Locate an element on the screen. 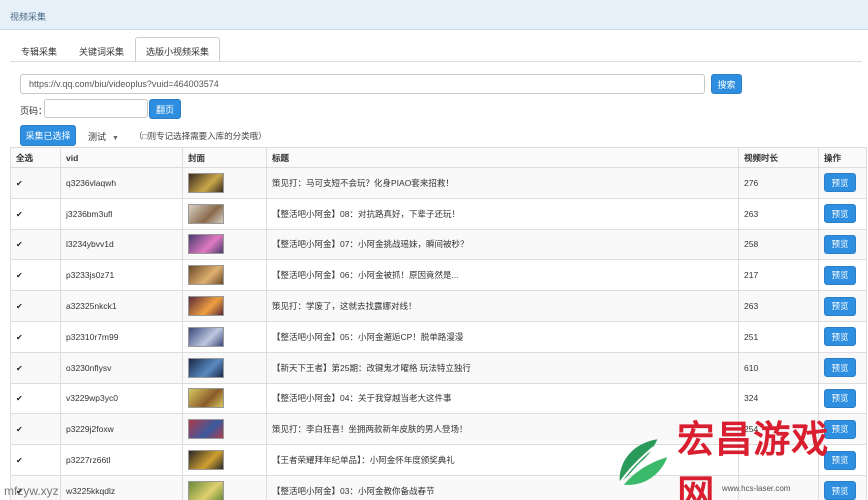 The image size is (868, 500). url-input is located at coordinates (362, 84).